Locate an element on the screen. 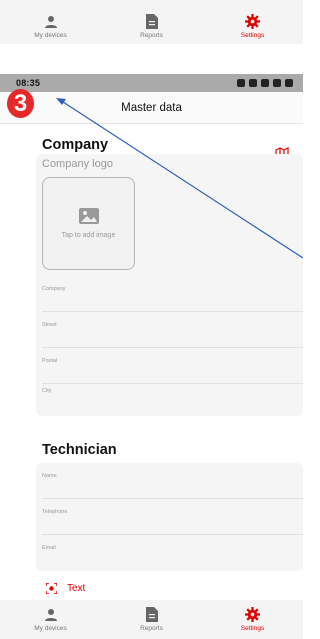  field-label: City is located at coordinates (47, 391).